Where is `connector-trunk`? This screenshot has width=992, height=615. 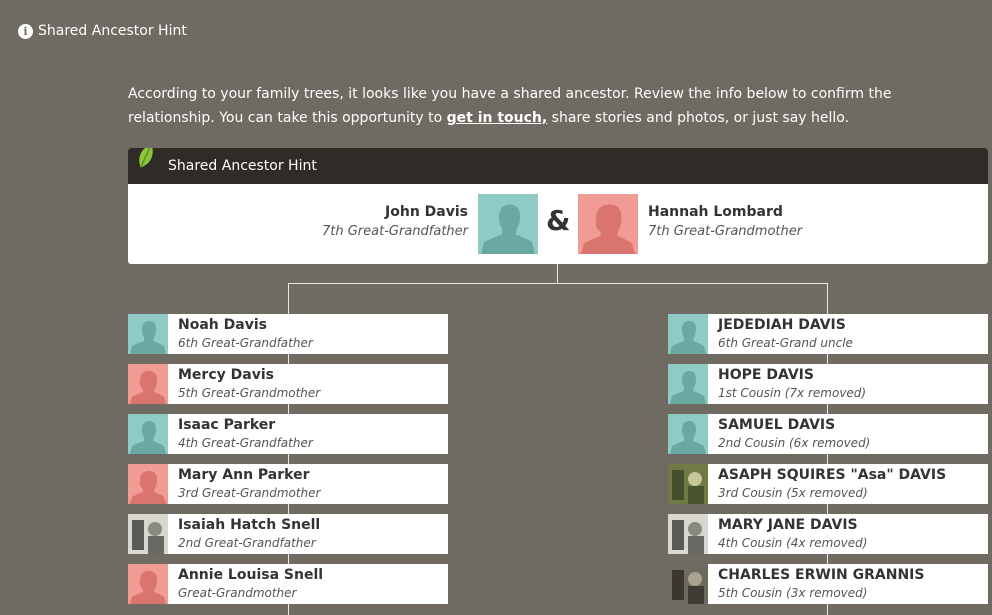 connector-trunk is located at coordinates (557, 274).